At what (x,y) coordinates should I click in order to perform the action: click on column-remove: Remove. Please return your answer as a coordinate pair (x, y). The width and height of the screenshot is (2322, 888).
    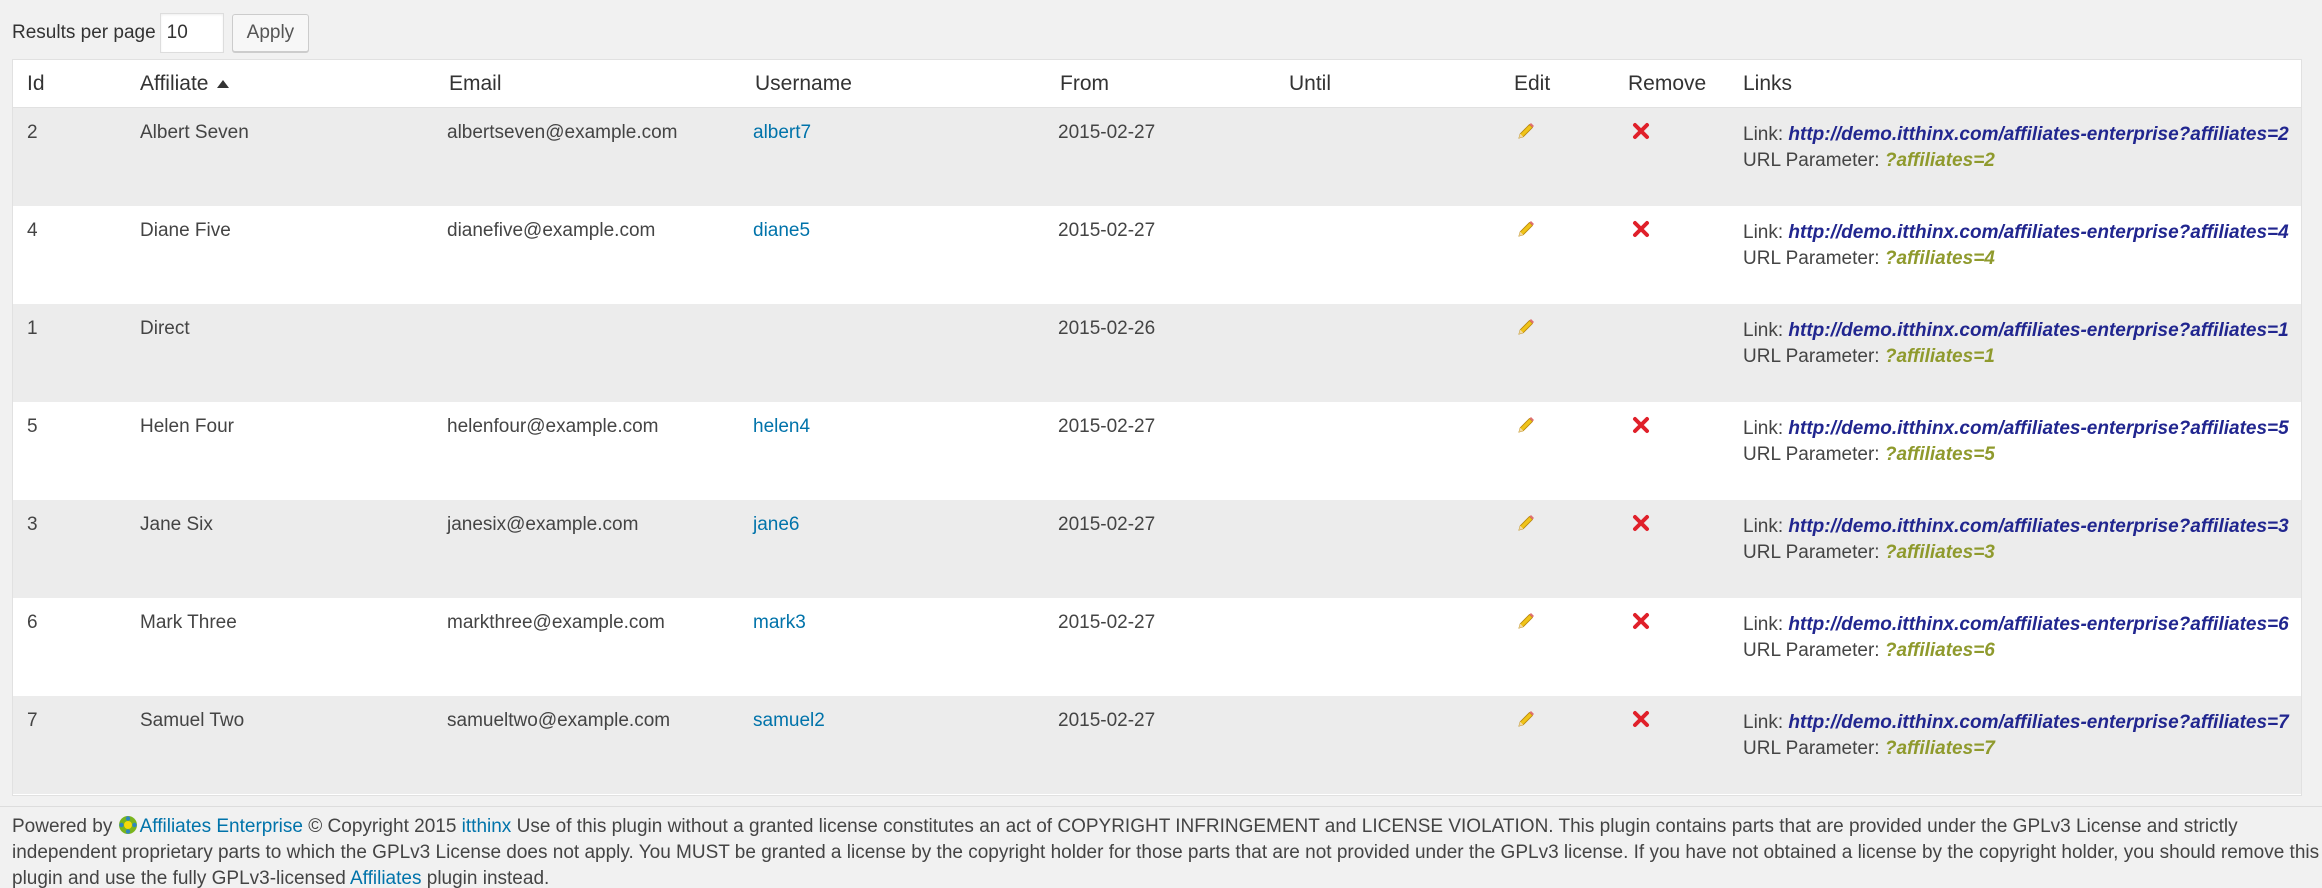
    Looking at the image, I should click on (1667, 83).